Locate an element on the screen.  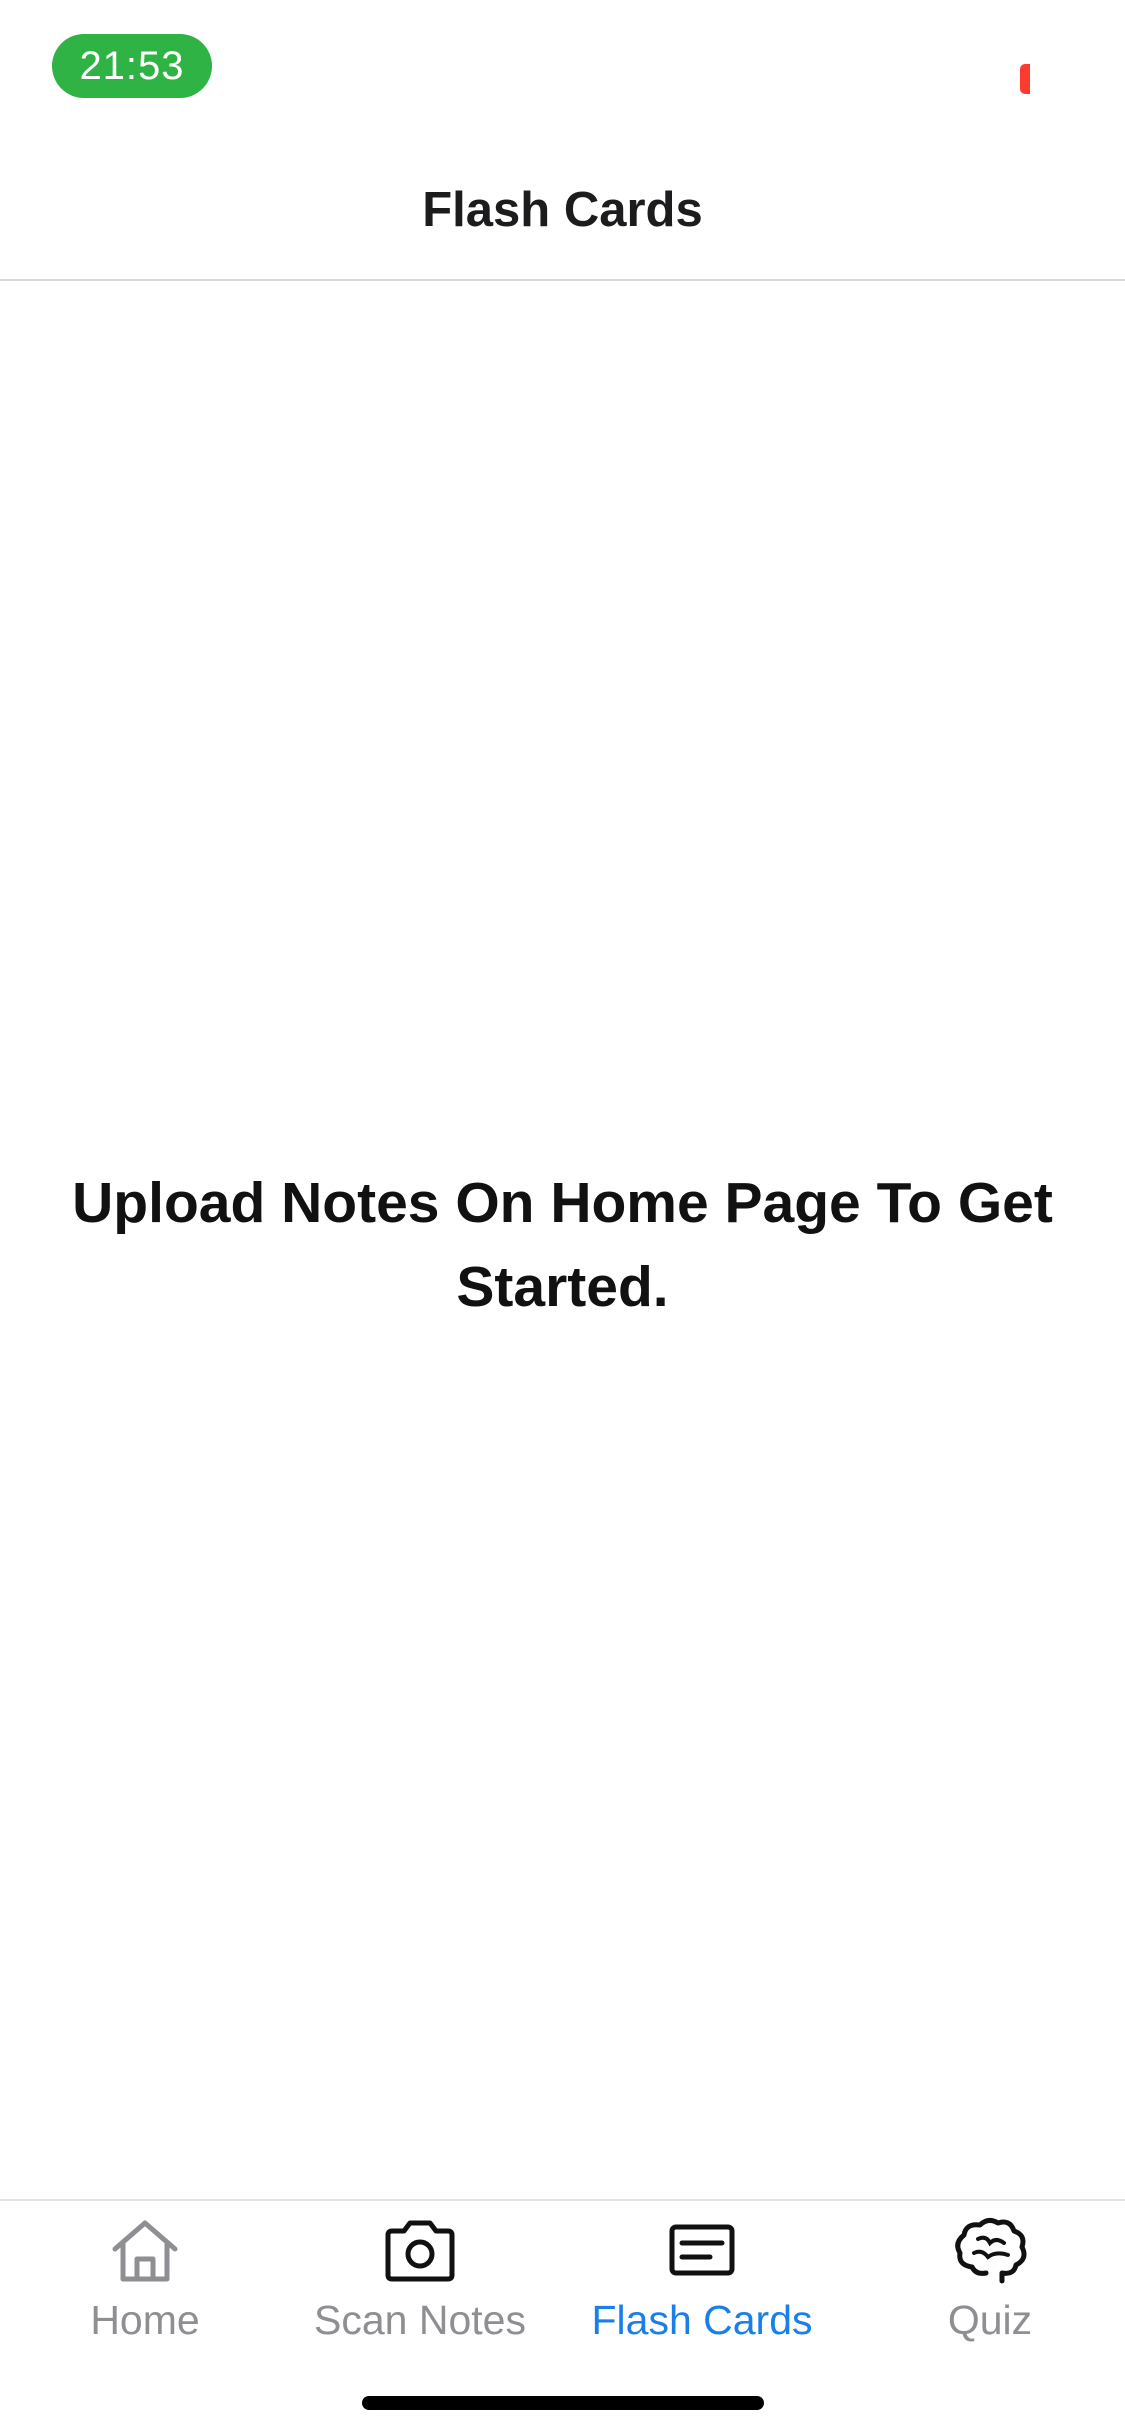
page-title: Flash Cards is located at coordinates (562, 210).